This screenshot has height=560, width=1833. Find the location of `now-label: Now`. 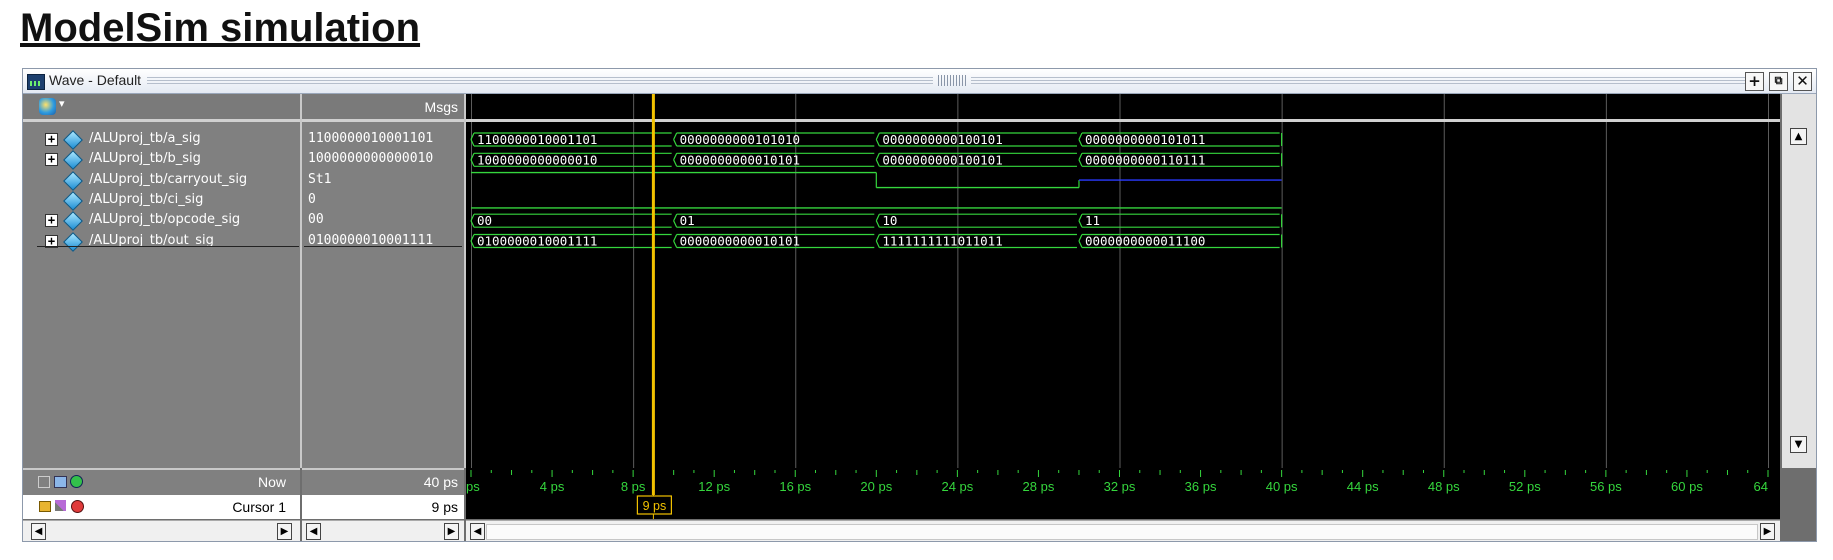

now-label: Now is located at coordinates (271, 482).